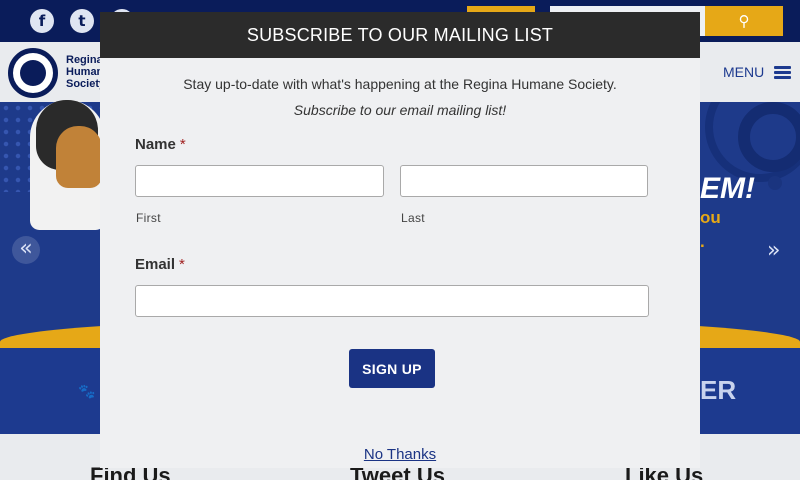  I want to click on email-label: Email *, so click(160, 264).